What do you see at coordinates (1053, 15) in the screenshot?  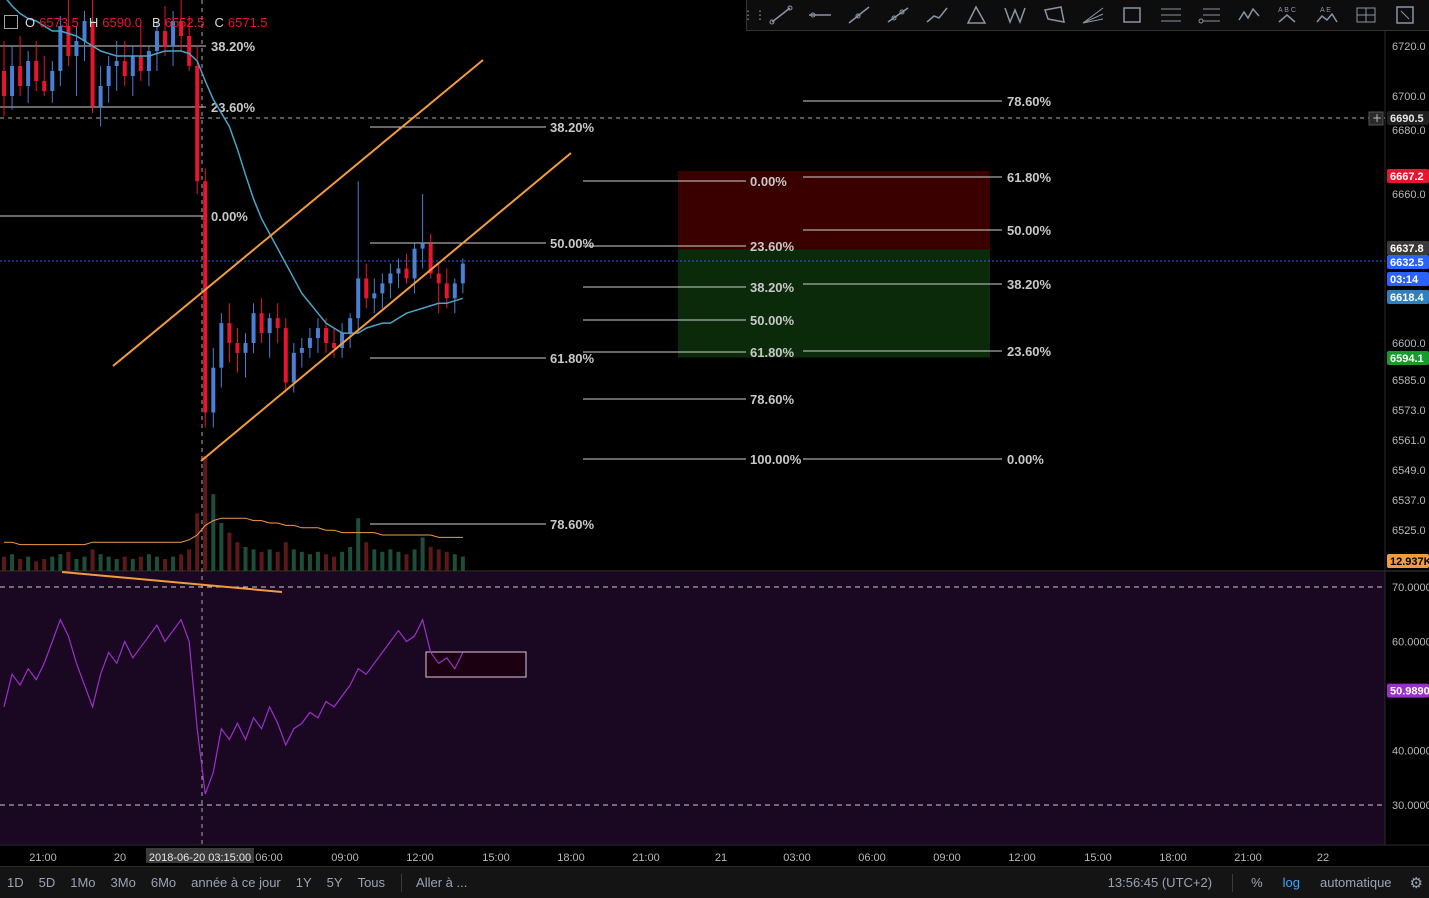 I see `abcd-pattern-tool-button` at bounding box center [1053, 15].